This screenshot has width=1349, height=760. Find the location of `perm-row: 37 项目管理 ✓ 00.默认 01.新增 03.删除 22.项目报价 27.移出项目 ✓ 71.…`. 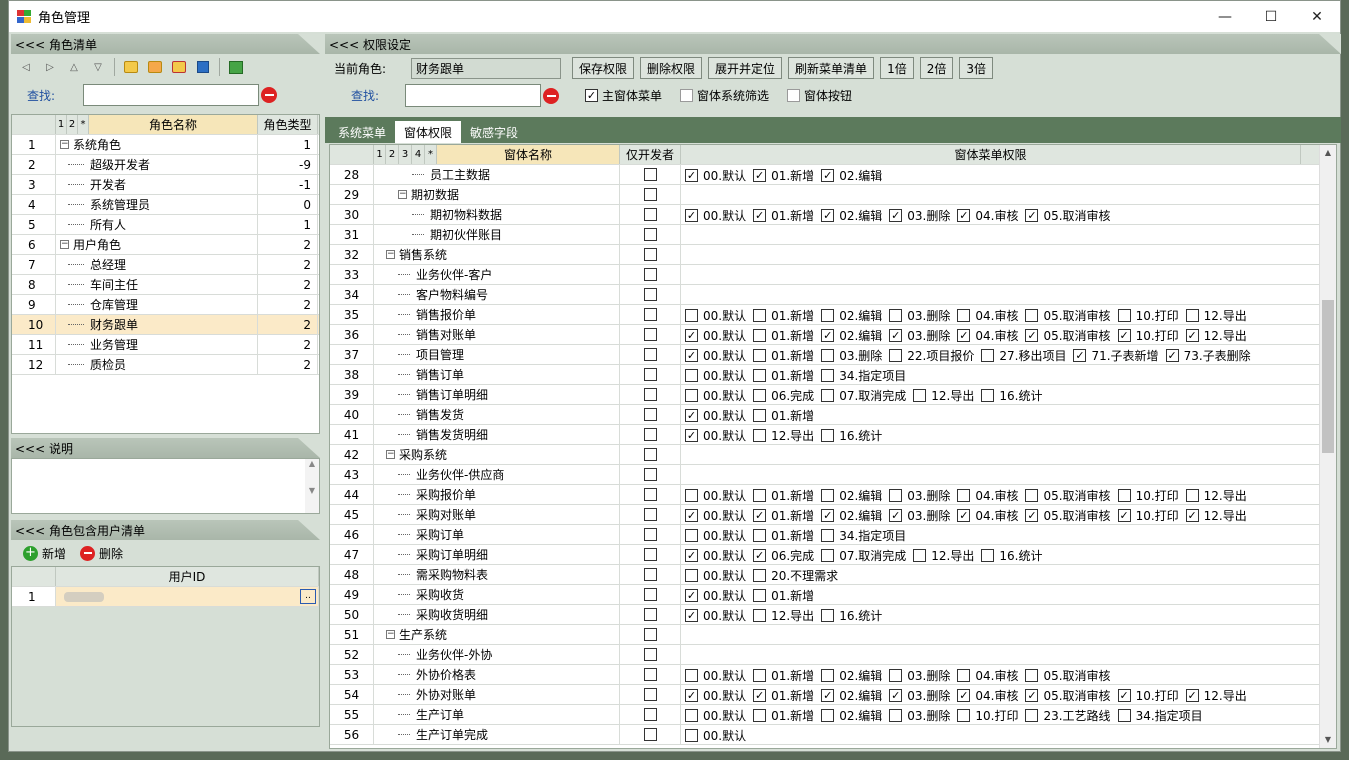

perm-row: 37 项目管理 ✓ 00.默认 01.新增 03.删除 22.项目报价 27.移出项目 ✓ 71.… is located at coordinates (833, 355).